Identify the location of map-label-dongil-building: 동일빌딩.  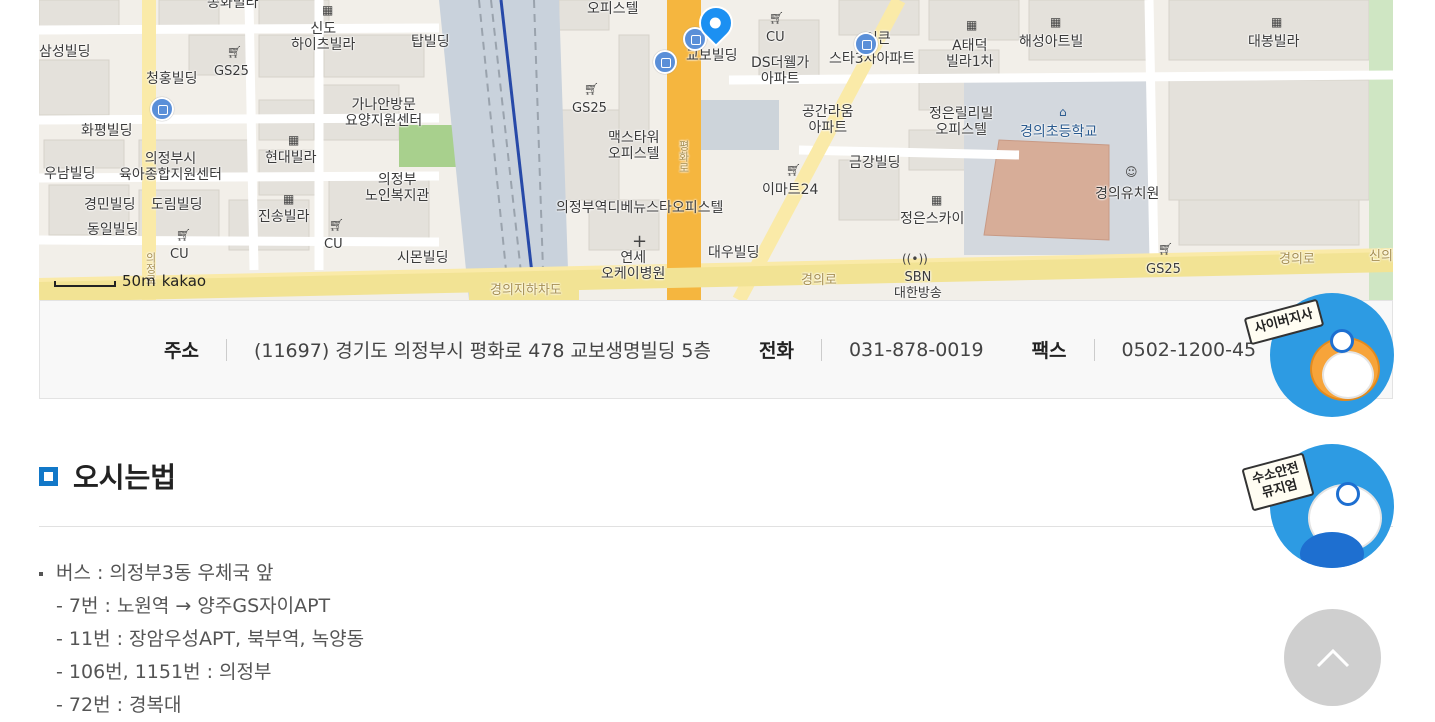
(113, 230).